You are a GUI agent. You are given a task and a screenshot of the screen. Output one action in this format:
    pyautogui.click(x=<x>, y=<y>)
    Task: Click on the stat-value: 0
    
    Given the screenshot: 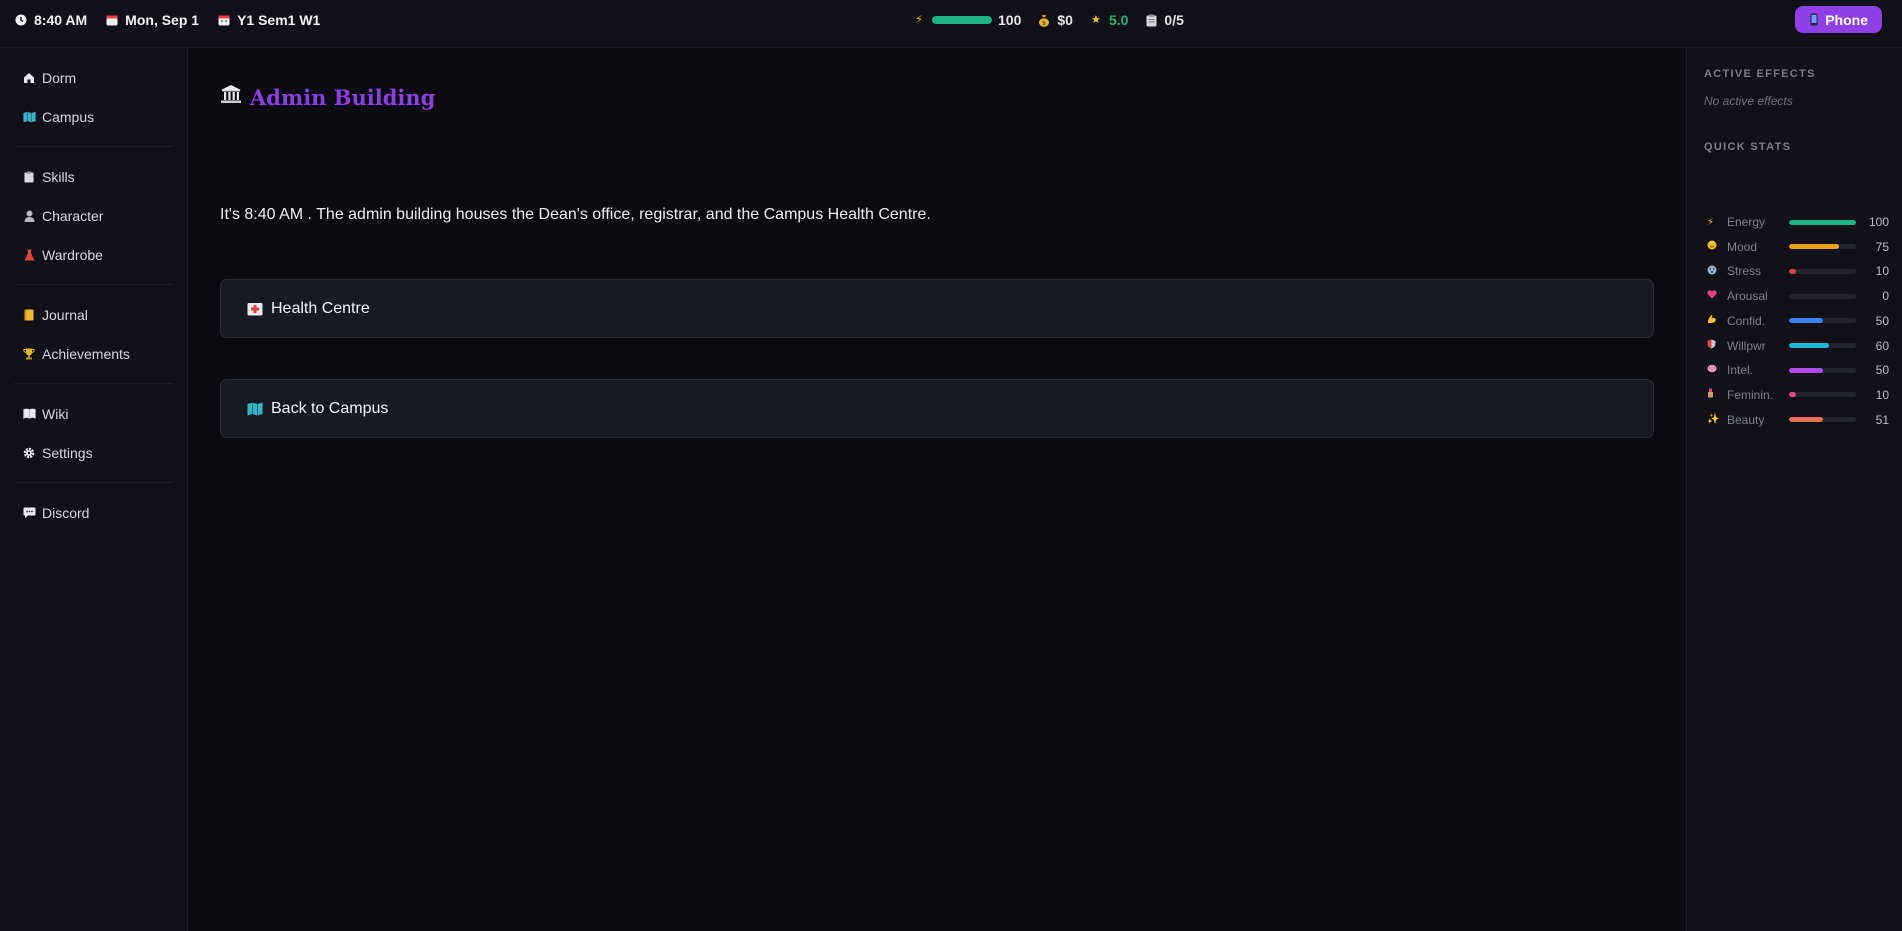 What is the action you would take?
    pyautogui.click(x=1885, y=296)
    